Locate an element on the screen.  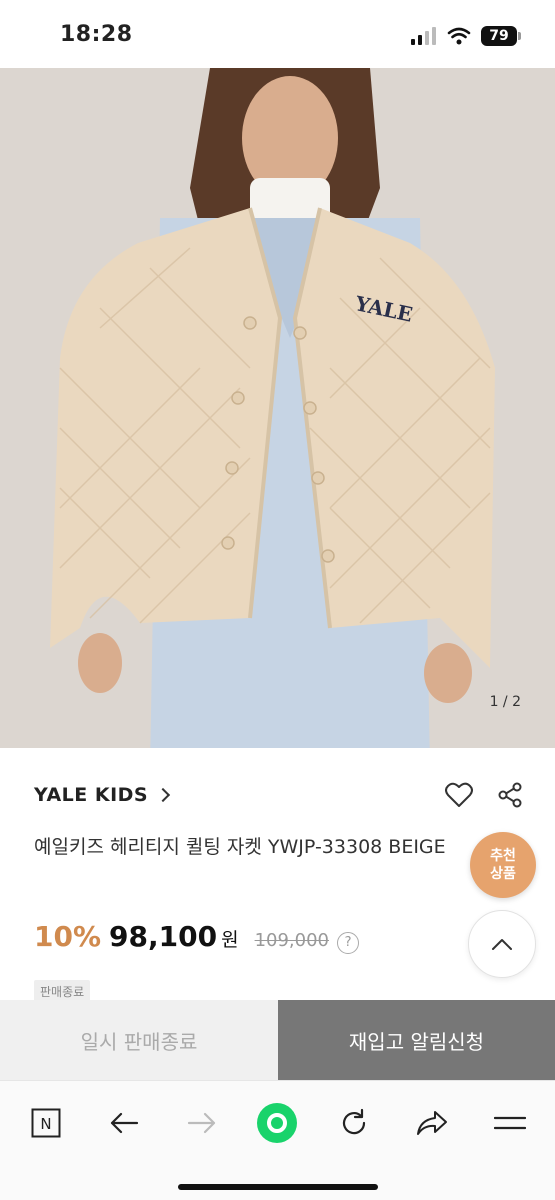
share-arrow-icon is located at coordinates (432, 1123).